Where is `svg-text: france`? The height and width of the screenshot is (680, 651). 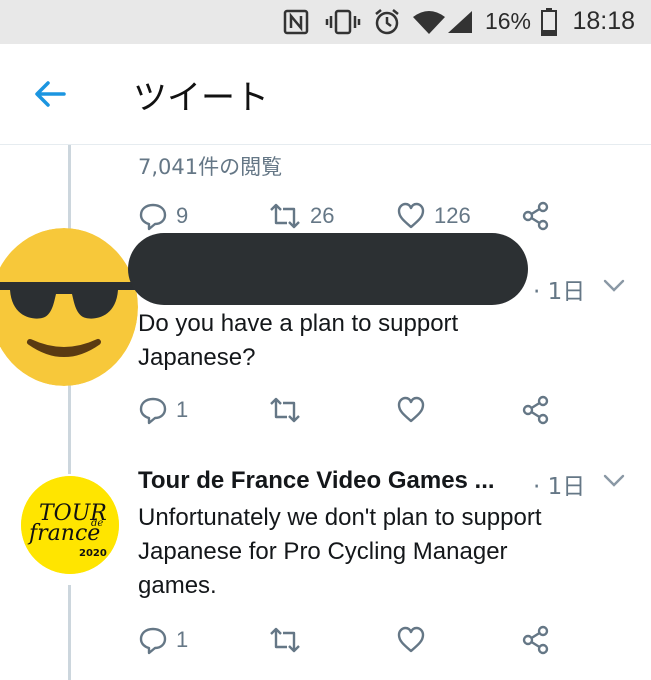 svg-text: france is located at coordinates (63, 533).